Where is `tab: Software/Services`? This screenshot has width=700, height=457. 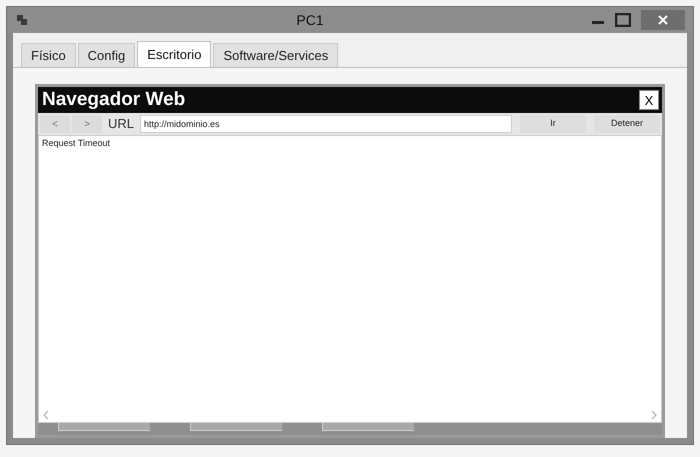
tab: Software/Services is located at coordinates (275, 55).